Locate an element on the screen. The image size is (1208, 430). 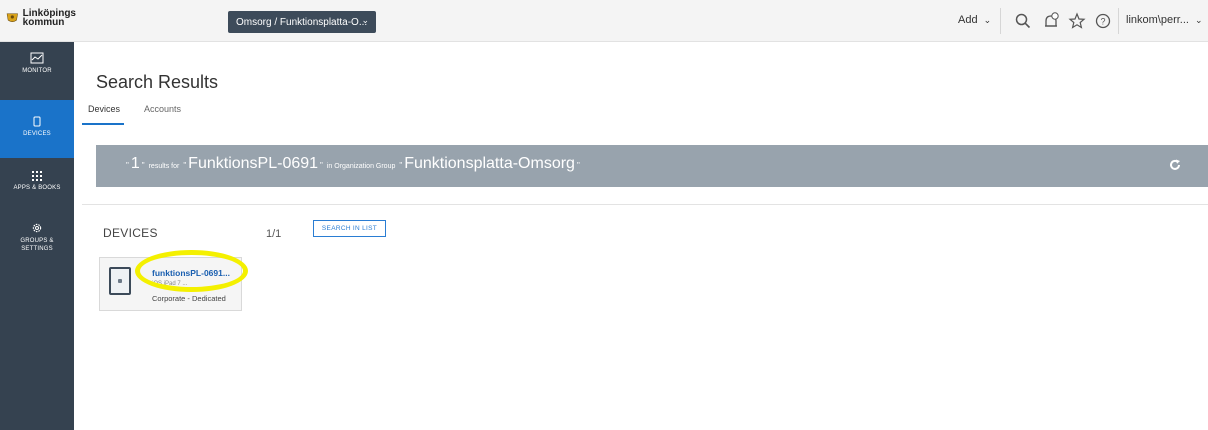
organization-group-selector: Omsorg / Funktionsplatta-O... ⌄ is located at coordinates (302, 22).